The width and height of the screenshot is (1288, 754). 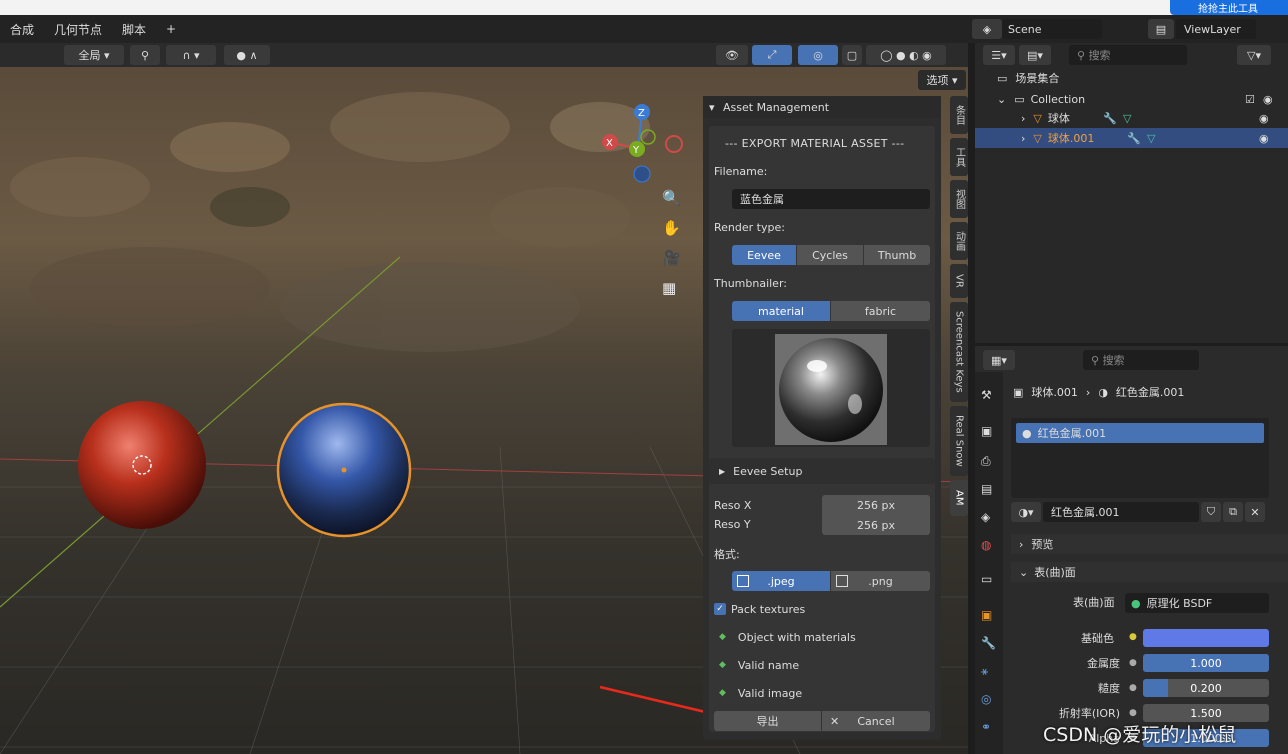 I want to click on checkbox-icon: ☑, so click(x=1250, y=99).